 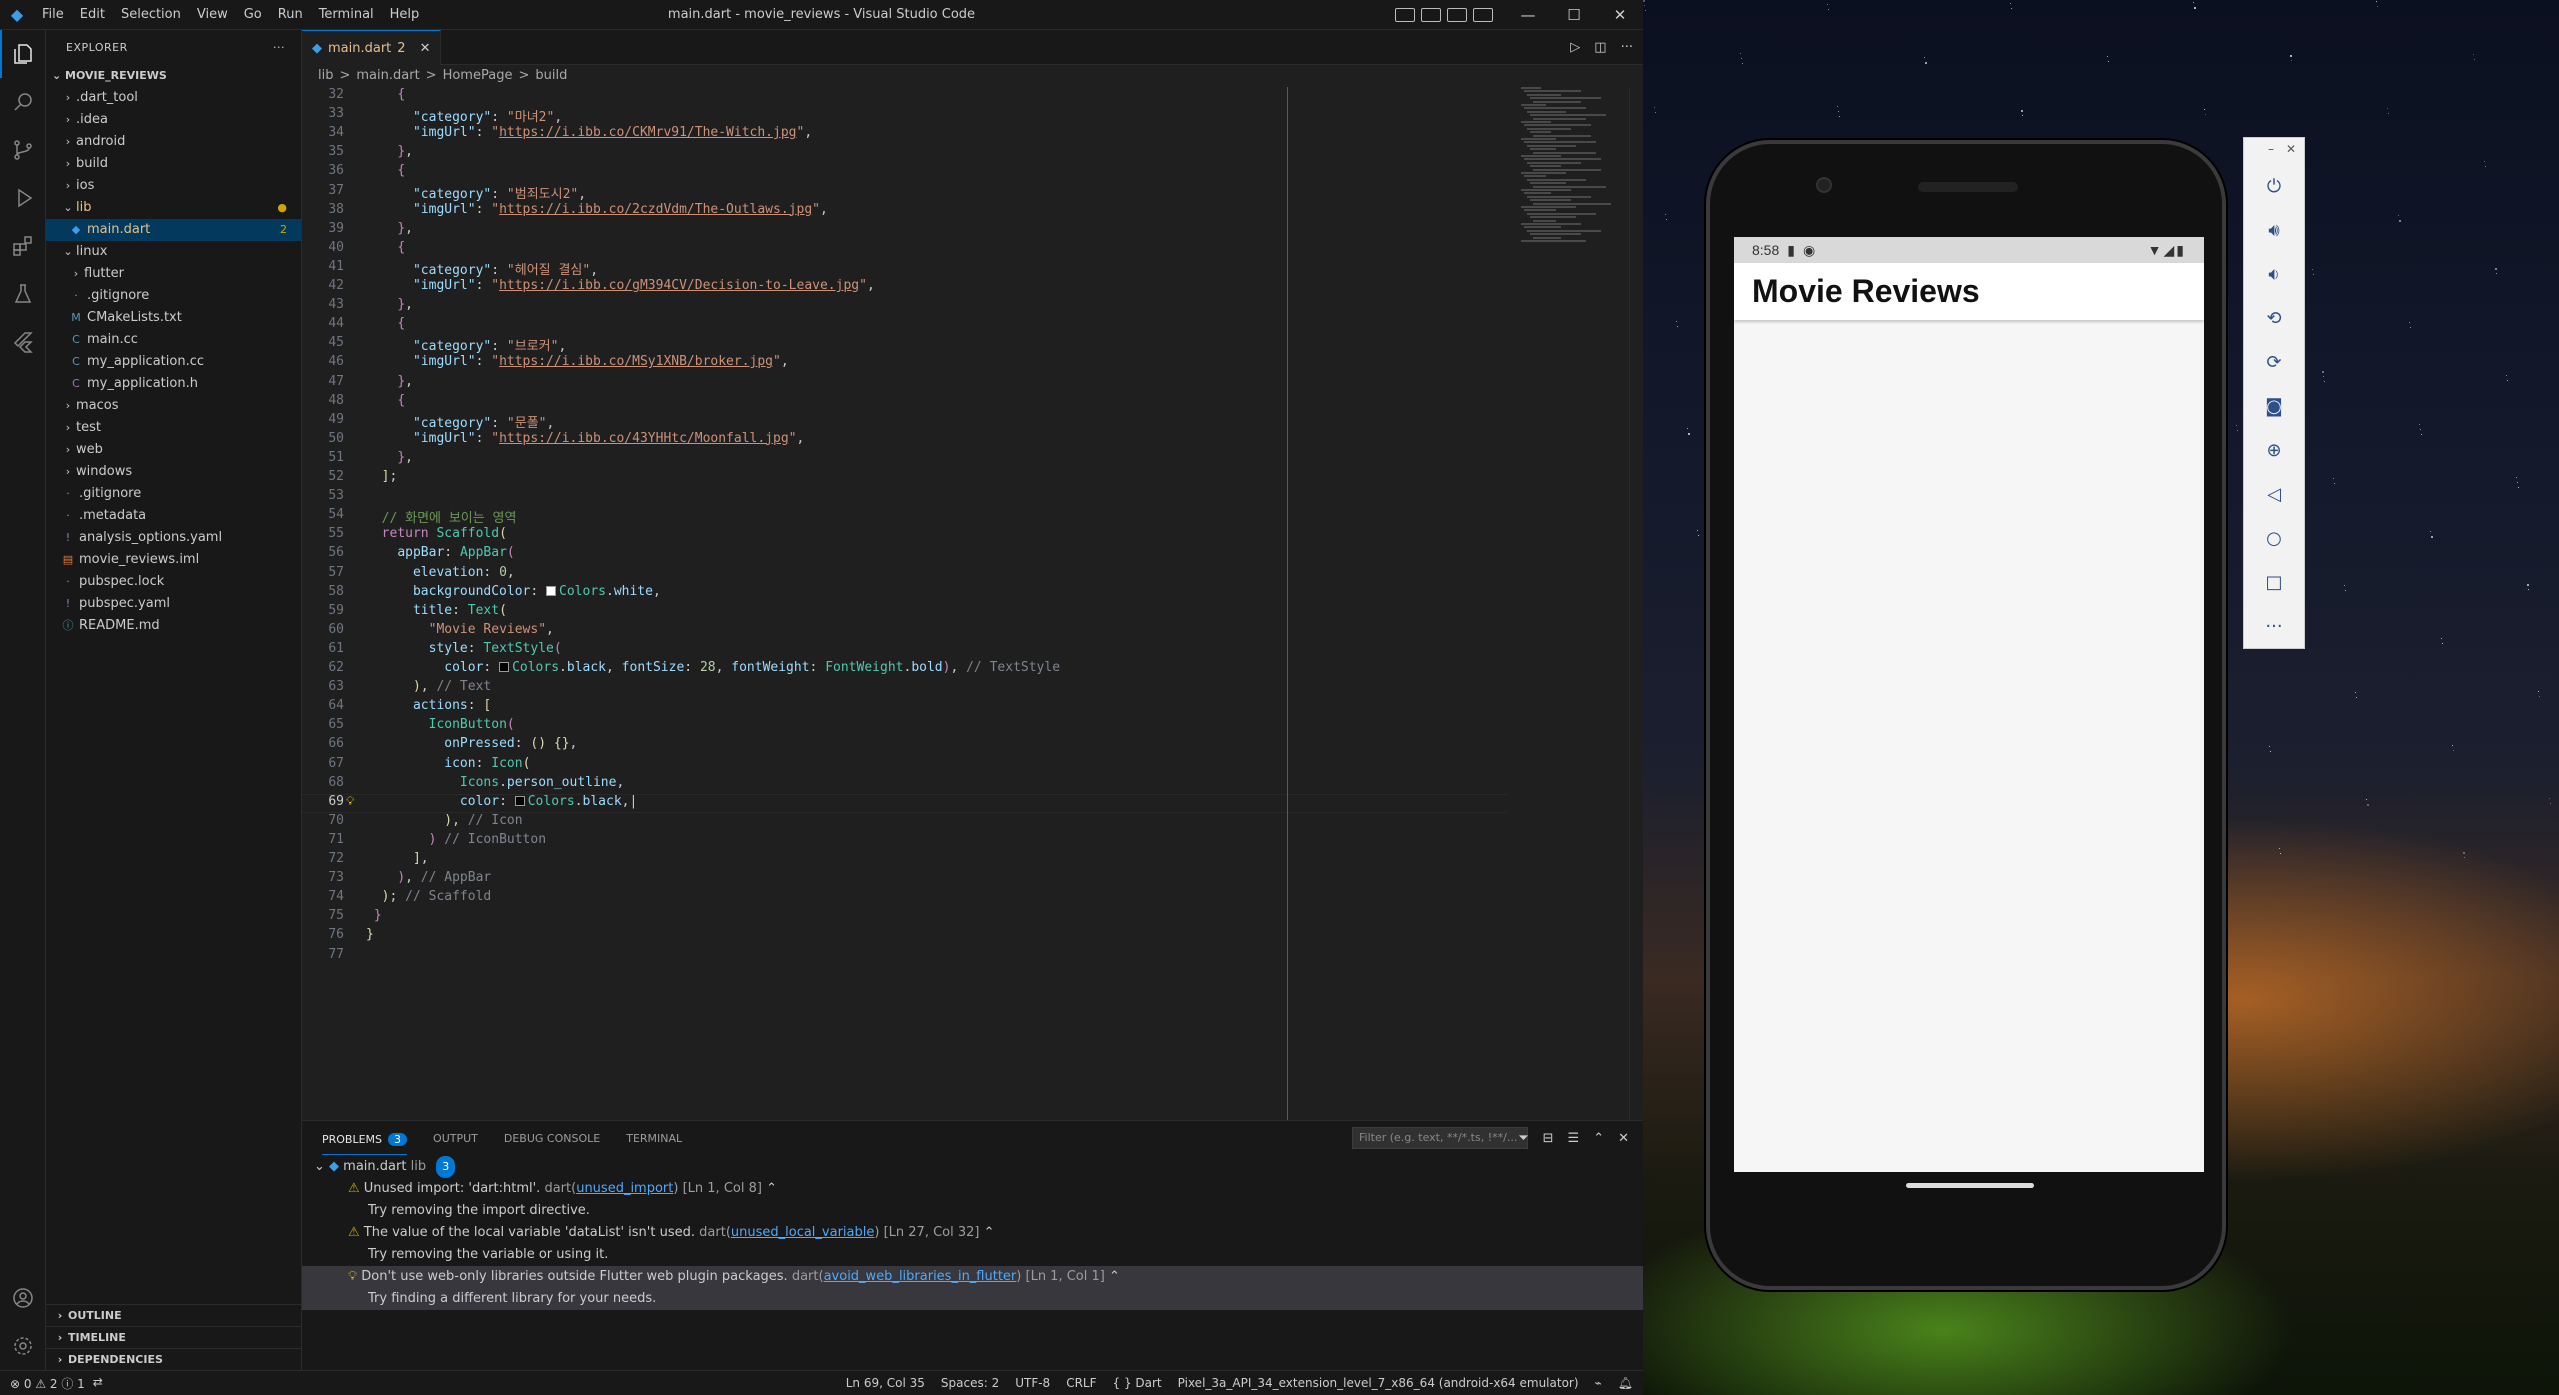 I want to click on tree-item: ! analysis_options.yaml, so click(x=173, y=538).